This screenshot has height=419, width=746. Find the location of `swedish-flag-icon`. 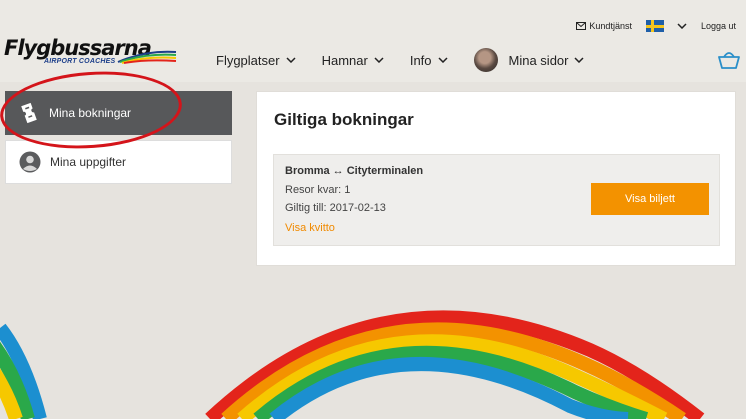

swedish-flag-icon is located at coordinates (654, 26).